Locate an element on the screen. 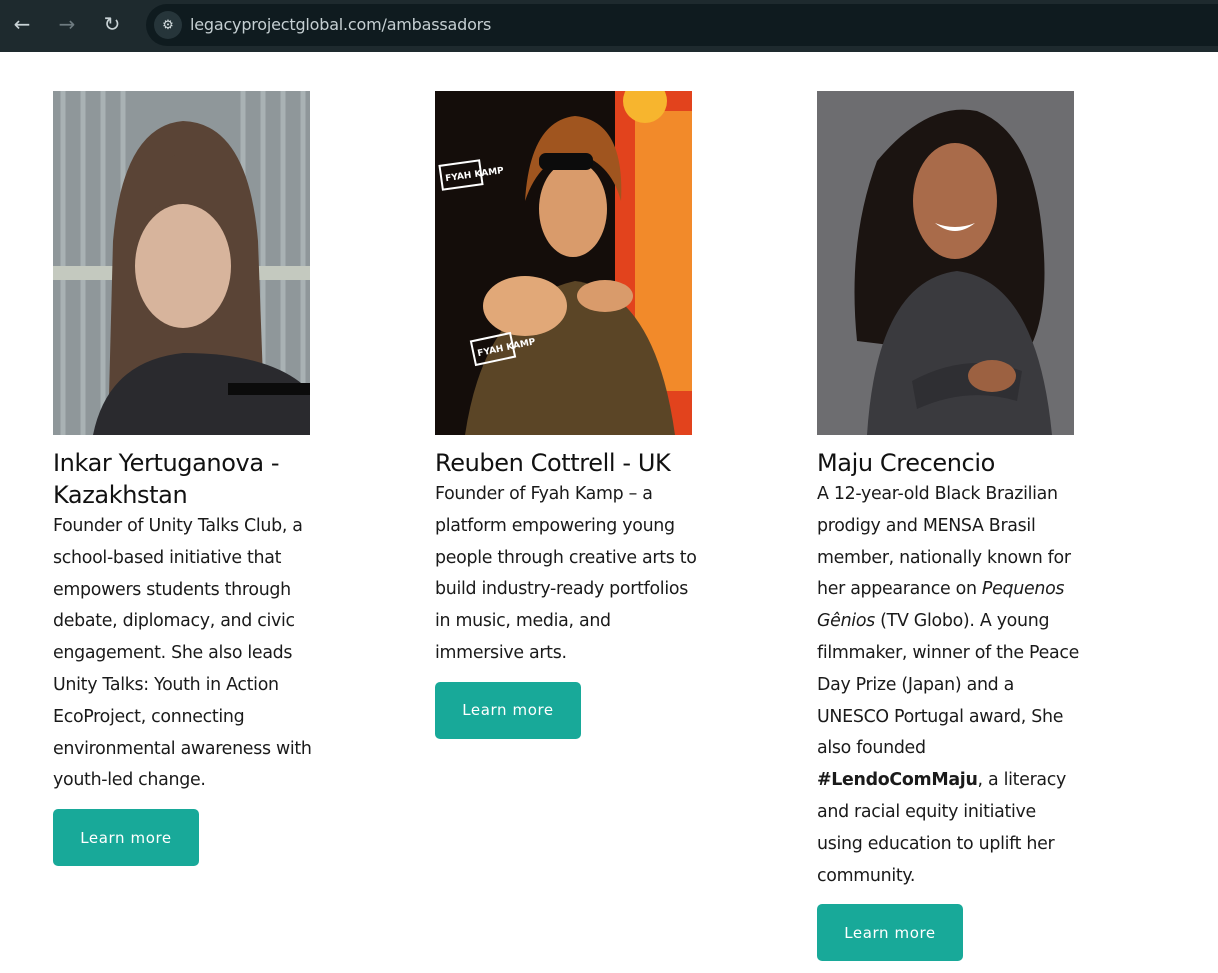 The height and width of the screenshot is (973, 1218). arrow-right-icon: → is located at coordinates (67, 24).